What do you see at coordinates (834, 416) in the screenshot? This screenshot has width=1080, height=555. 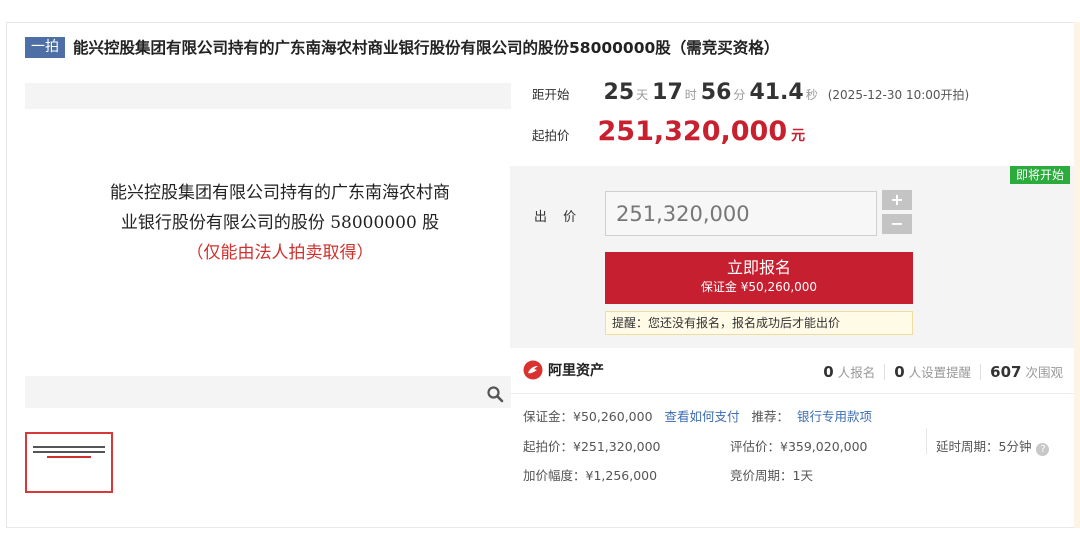 I see `bank-payment-link: 银行专用款项` at bounding box center [834, 416].